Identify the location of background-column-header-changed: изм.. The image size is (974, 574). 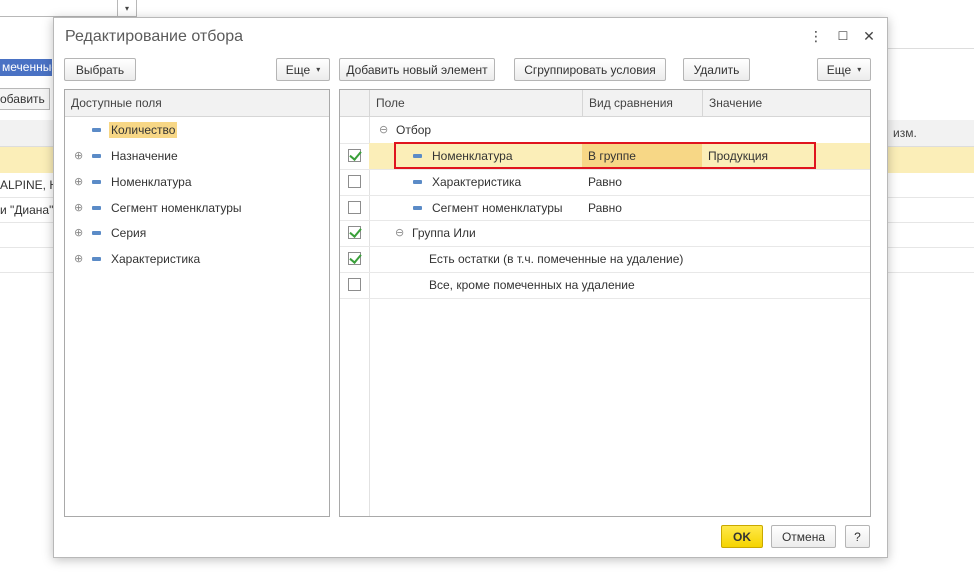
(930, 133).